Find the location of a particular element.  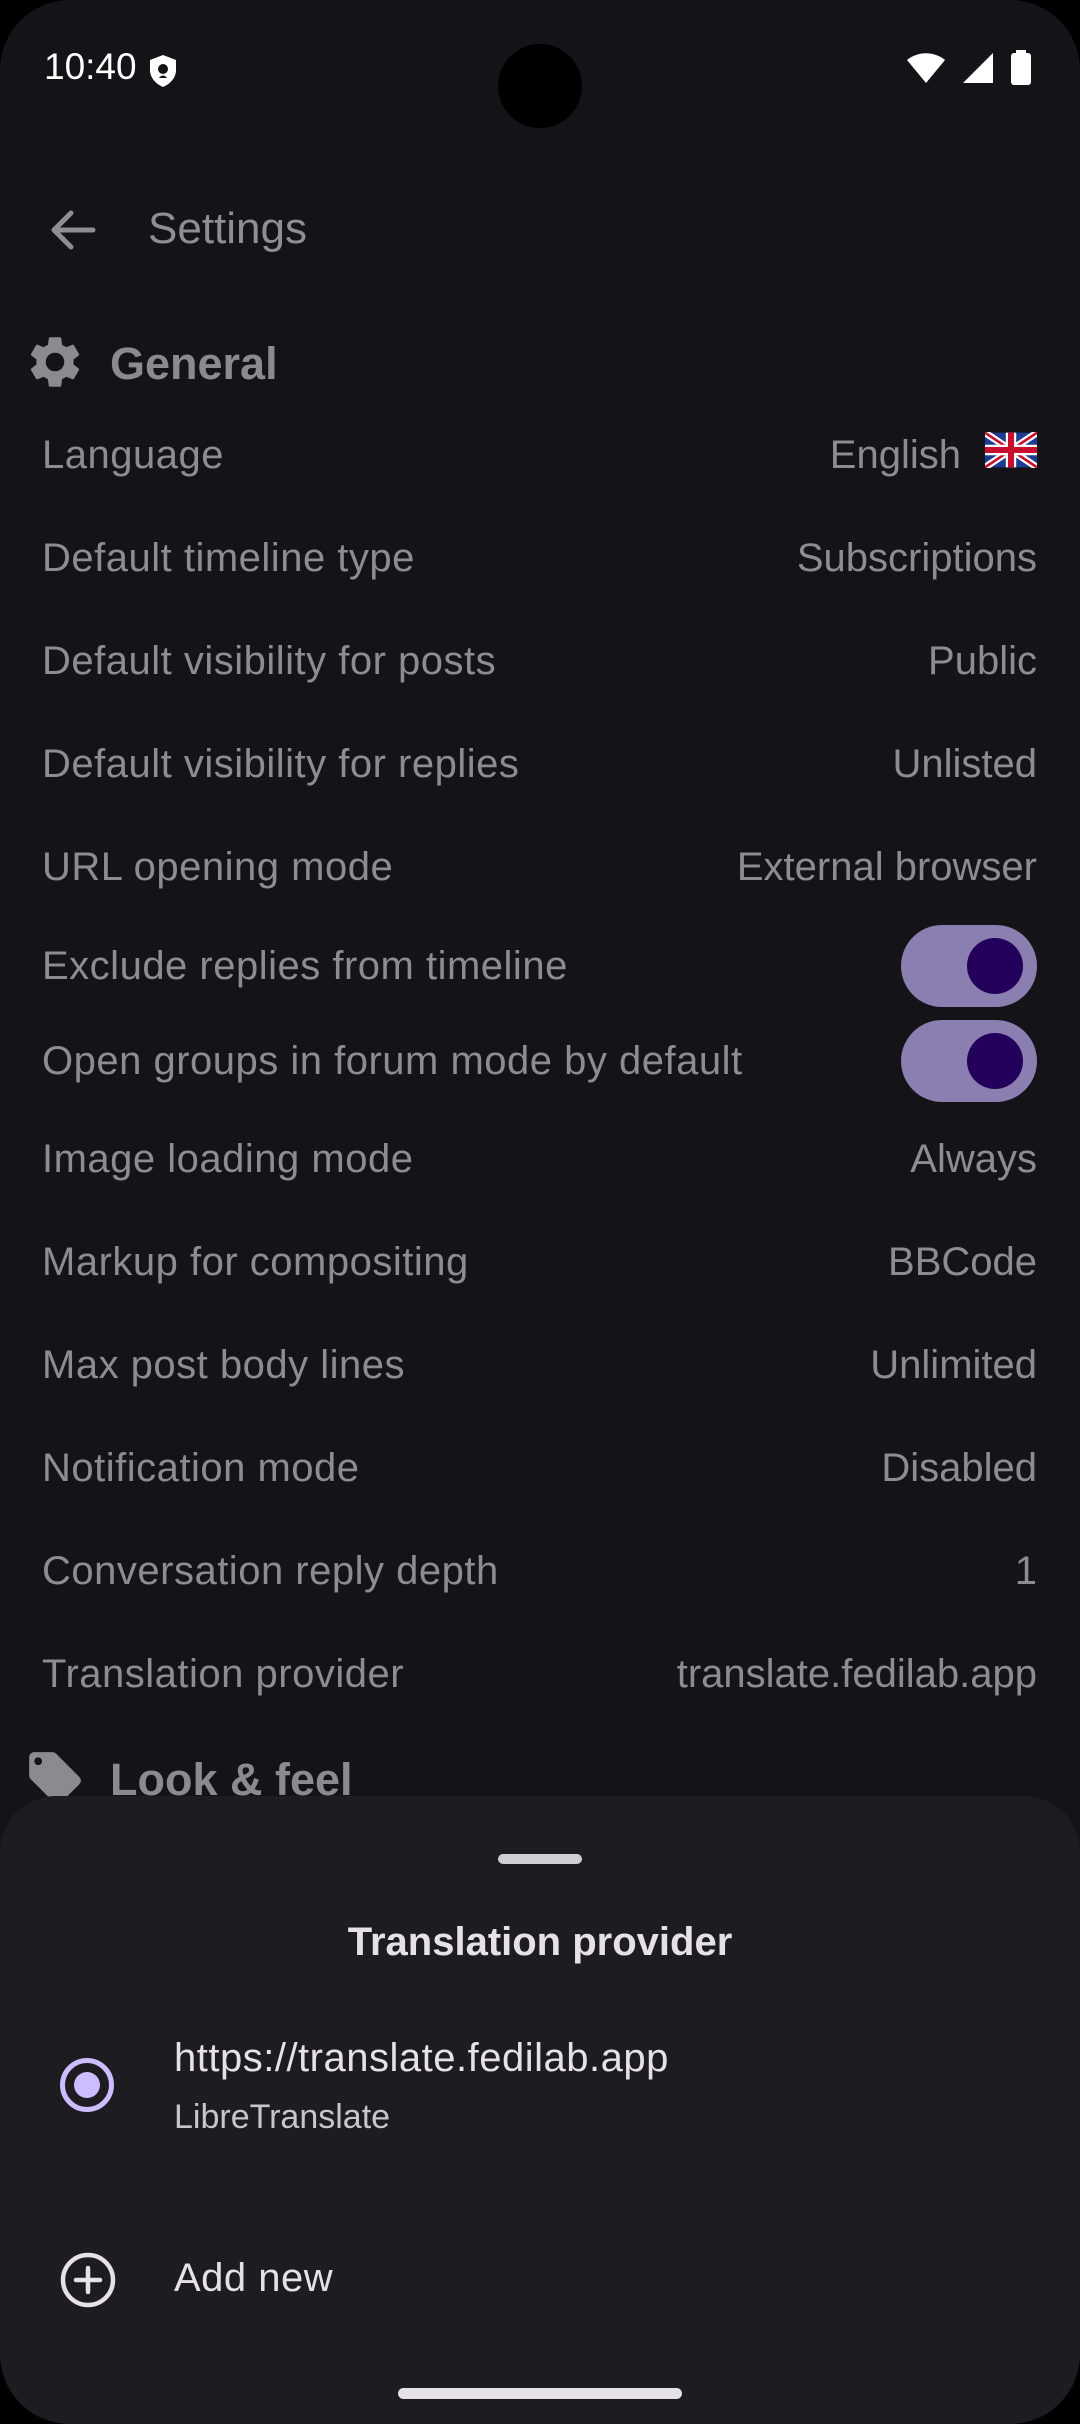

setting-default-timeline-type: Default timeline type Subscriptions is located at coordinates (539, 558).